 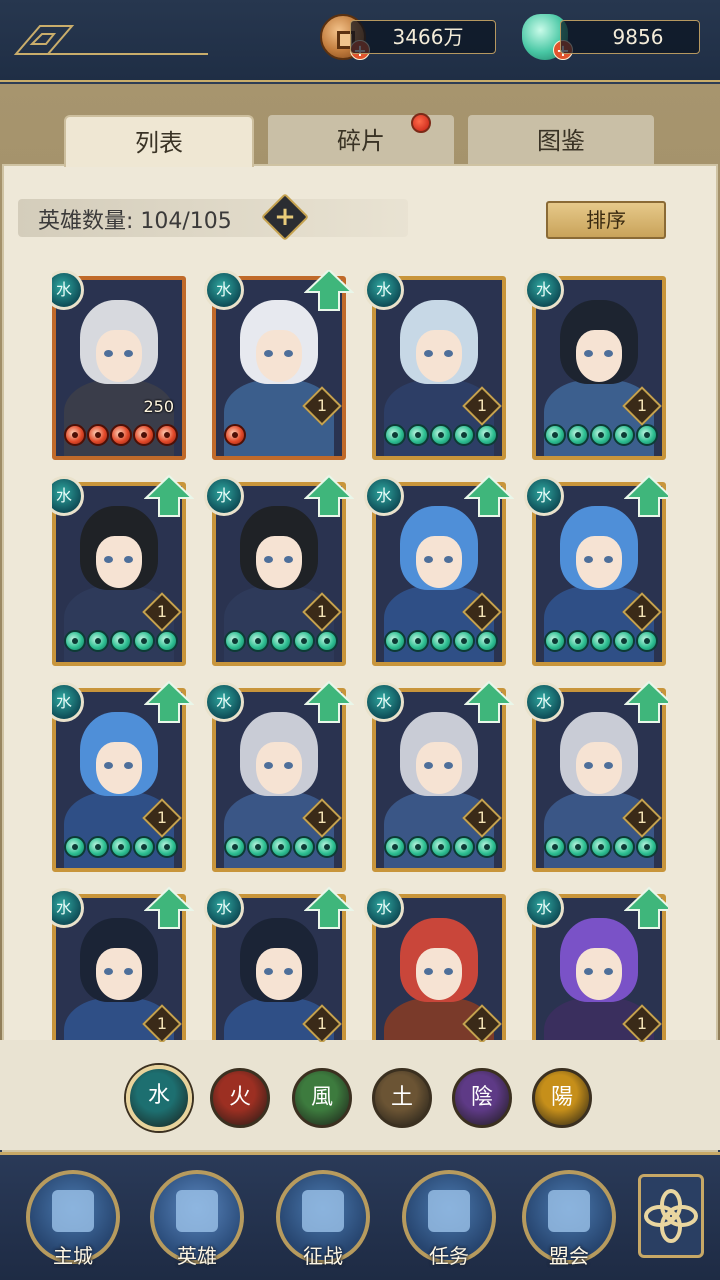 What do you see at coordinates (119, 365) in the screenshot?
I see `hero-card: 250 水` at bounding box center [119, 365].